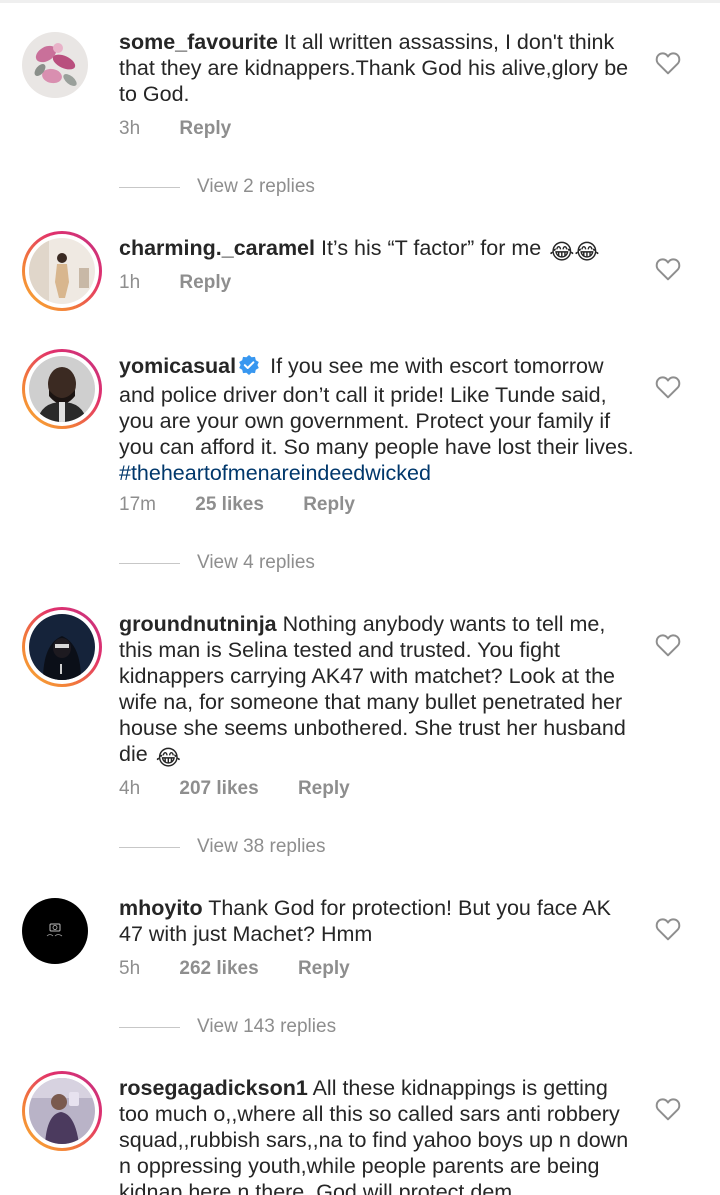  Describe the element at coordinates (137, 504) in the screenshot. I see `comment-time: 17m` at that location.